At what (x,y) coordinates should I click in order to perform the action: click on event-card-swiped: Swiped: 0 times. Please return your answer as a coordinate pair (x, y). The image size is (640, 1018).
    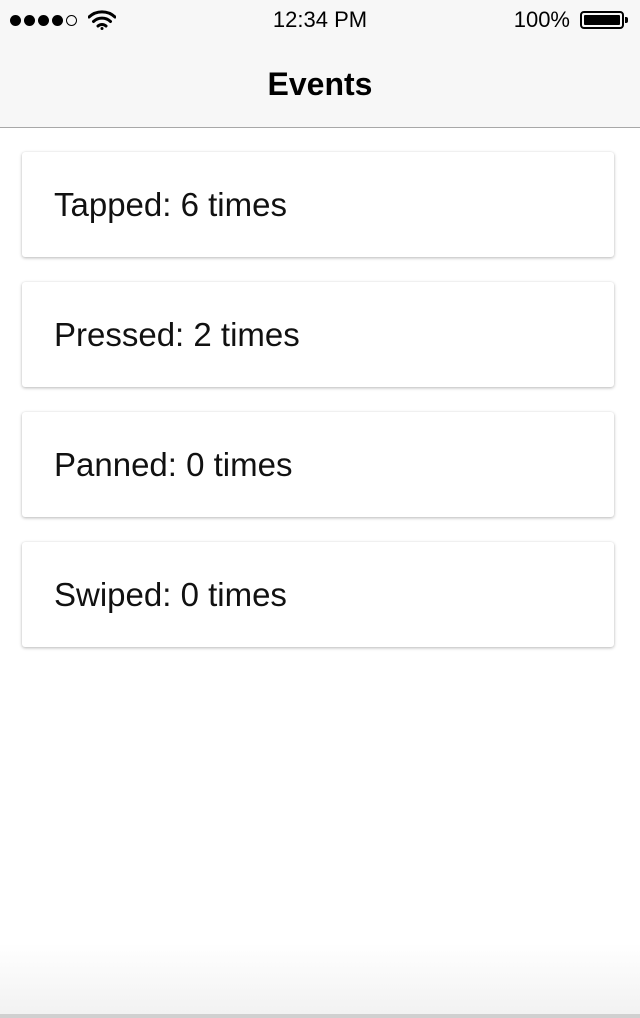
    Looking at the image, I should click on (318, 594).